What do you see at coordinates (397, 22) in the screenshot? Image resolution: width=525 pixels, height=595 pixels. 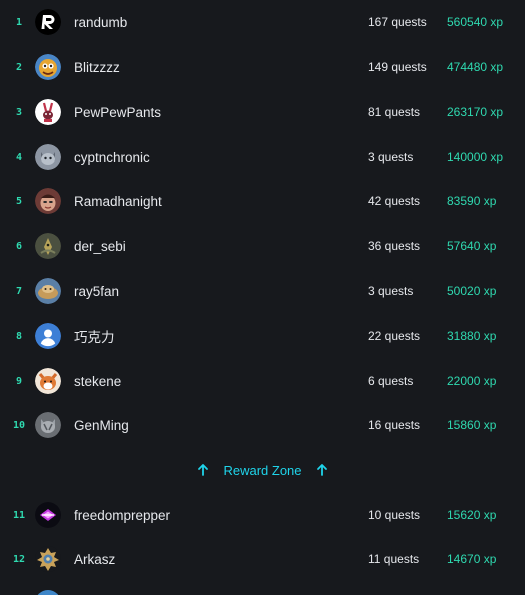 I see `quest-count: 167 quests` at bounding box center [397, 22].